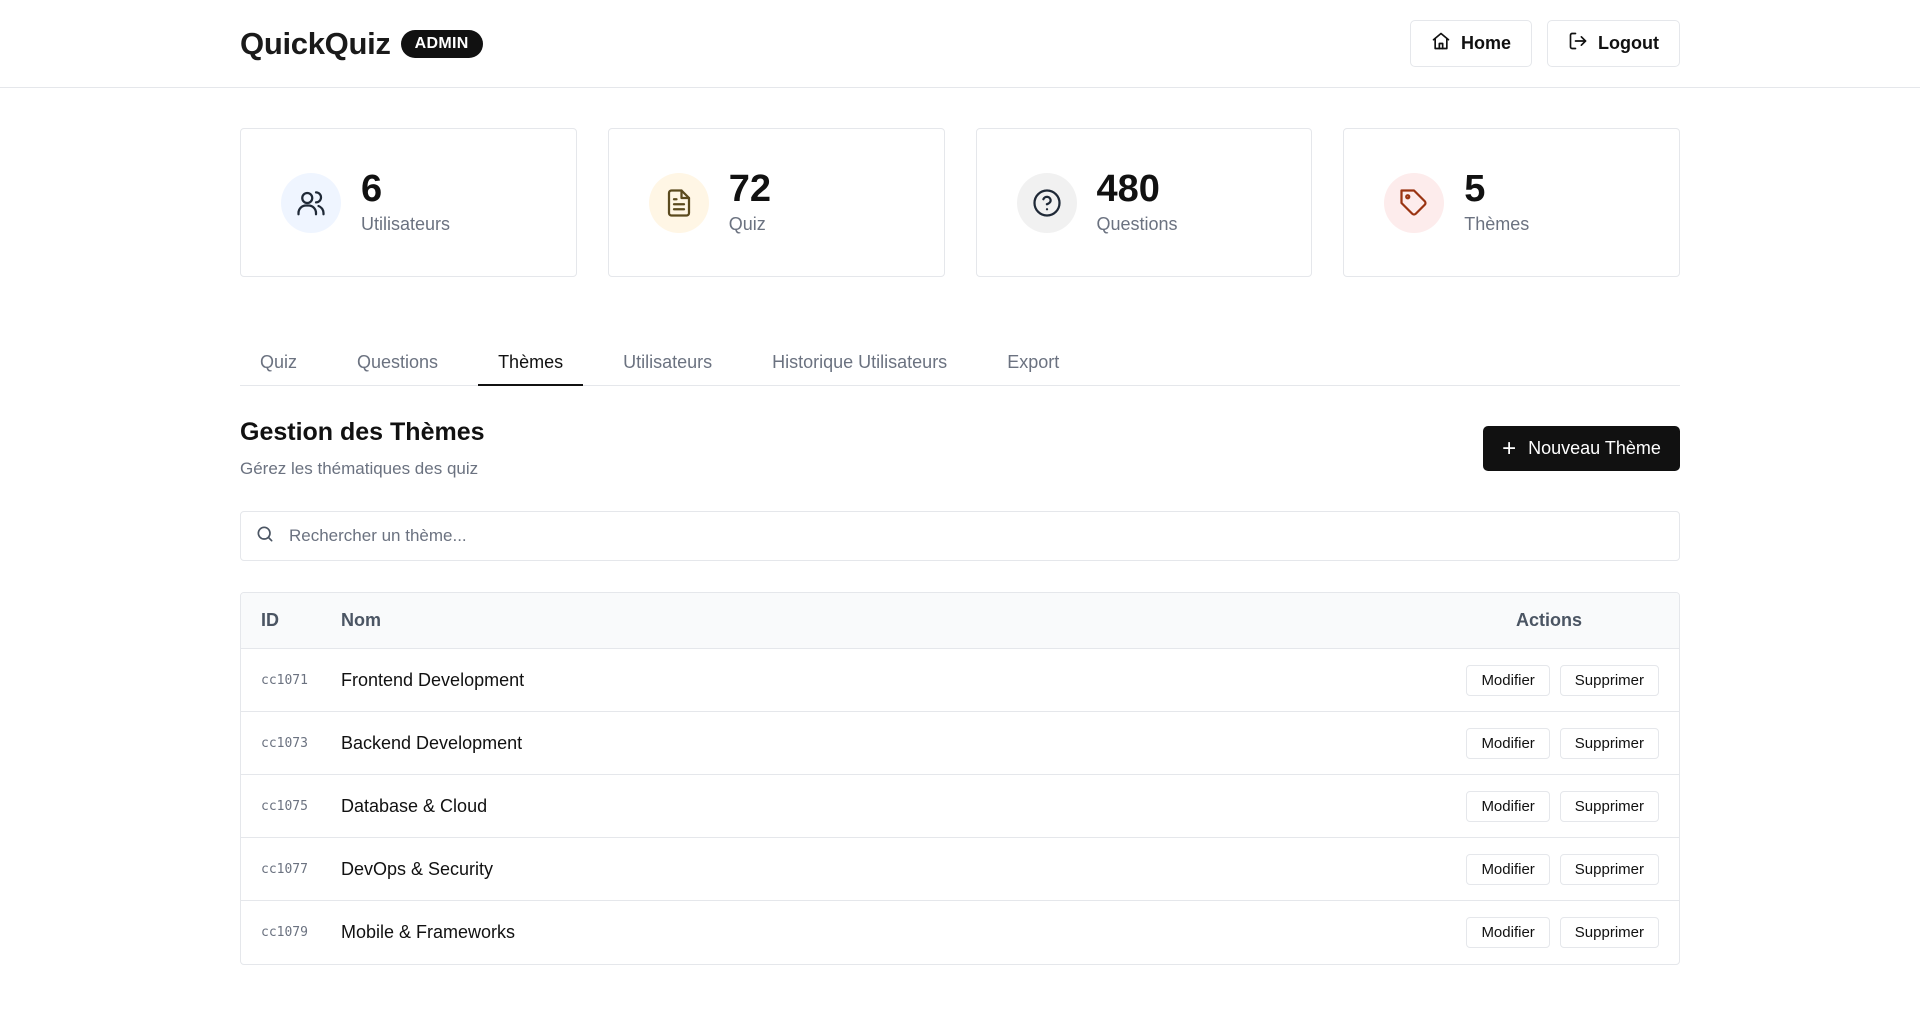  I want to click on row-id: cc1077, so click(284, 869).